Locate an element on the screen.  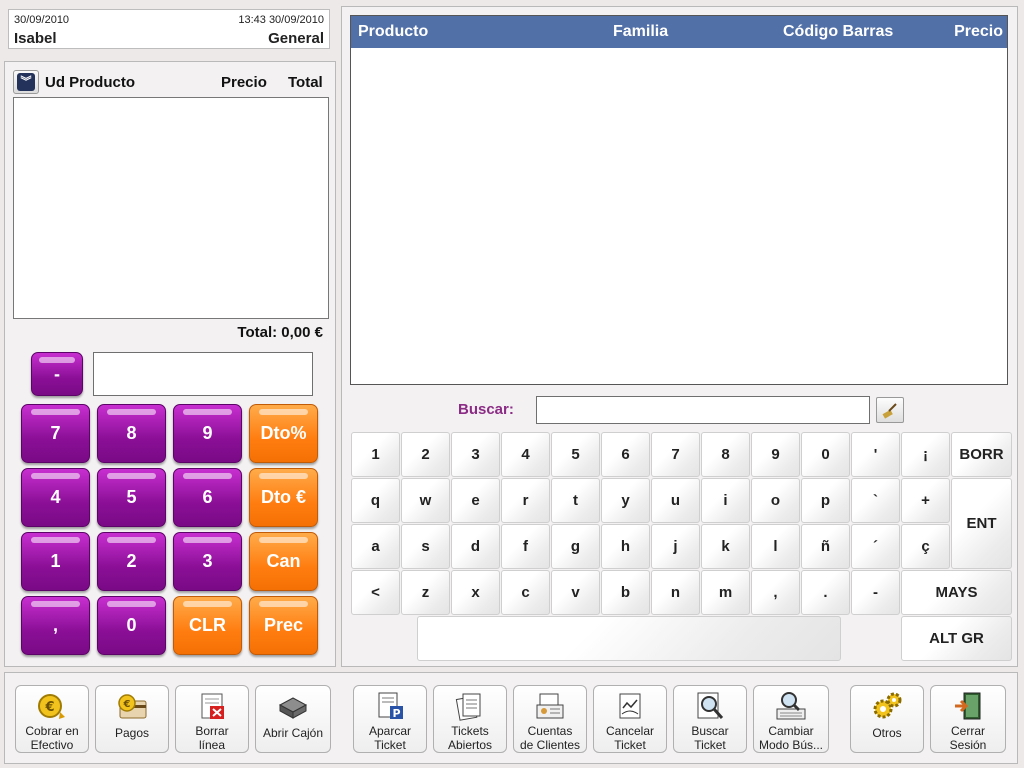
keyboard-key: a is located at coordinates (375, 546).